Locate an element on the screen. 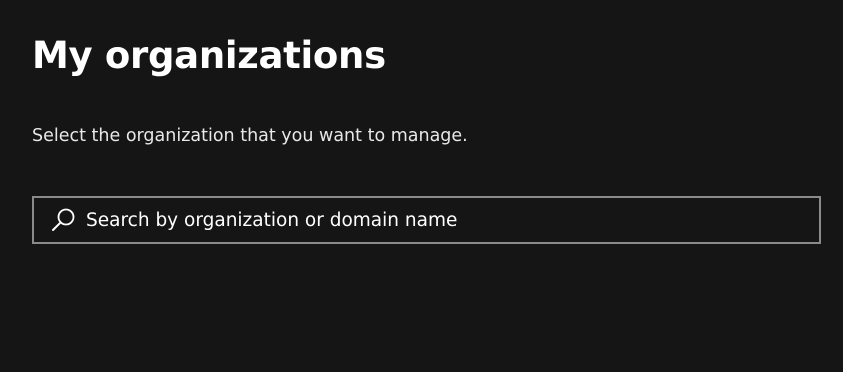 Image resolution: width=843 pixels, height=372 pixels. search-icon is located at coordinates (63, 220).